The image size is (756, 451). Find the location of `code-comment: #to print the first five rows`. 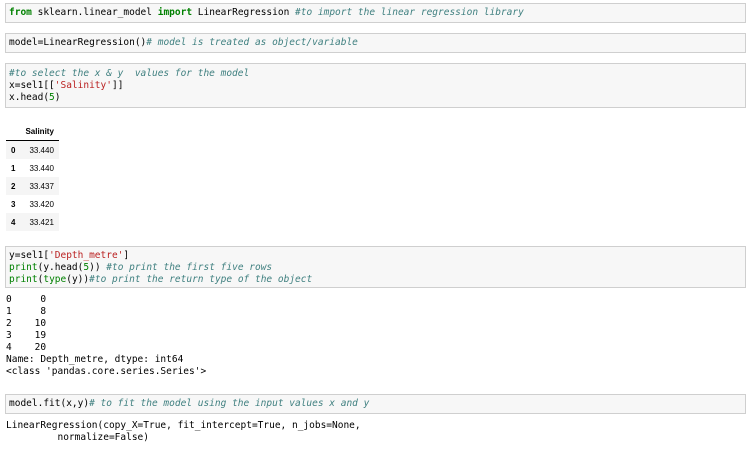

code-comment: #to print the first five rows is located at coordinates (189, 267).